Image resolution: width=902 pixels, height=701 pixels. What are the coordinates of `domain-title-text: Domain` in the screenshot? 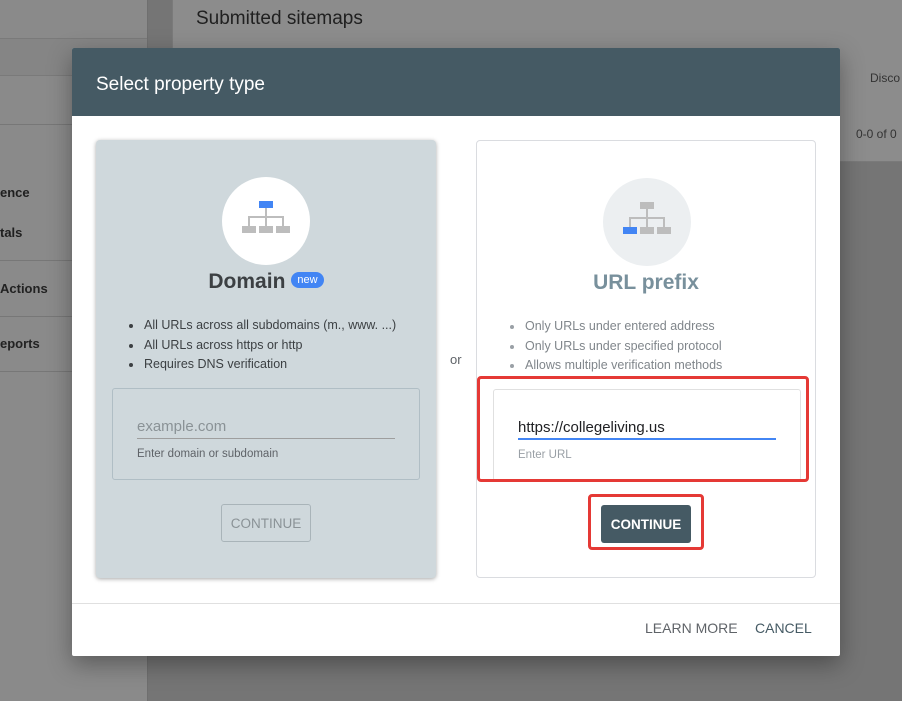 It's located at (247, 281).